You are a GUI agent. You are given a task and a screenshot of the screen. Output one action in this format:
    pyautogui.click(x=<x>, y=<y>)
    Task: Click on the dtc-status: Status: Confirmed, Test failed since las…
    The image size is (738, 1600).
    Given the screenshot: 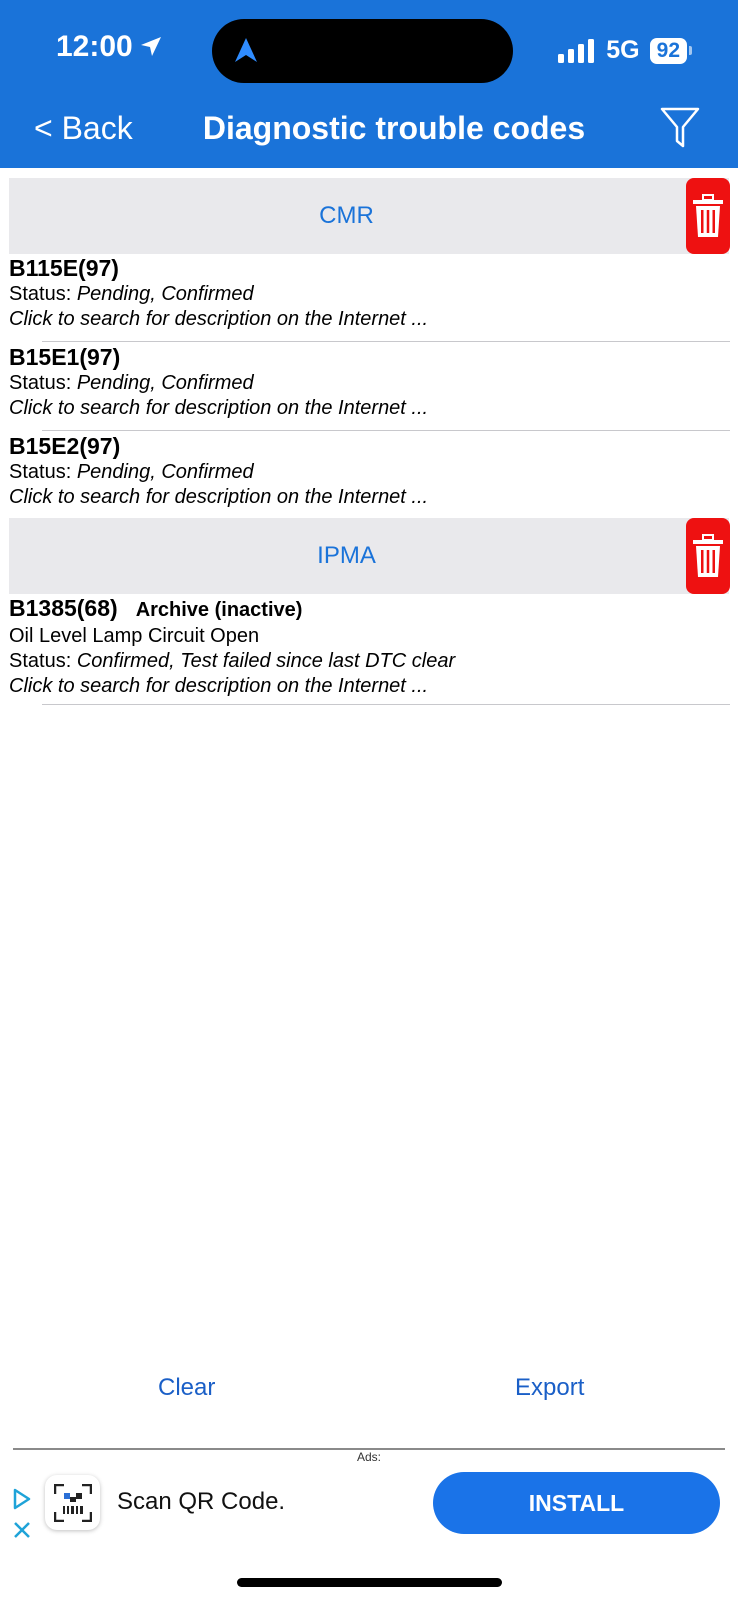 What is the action you would take?
    pyautogui.click(x=232, y=661)
    